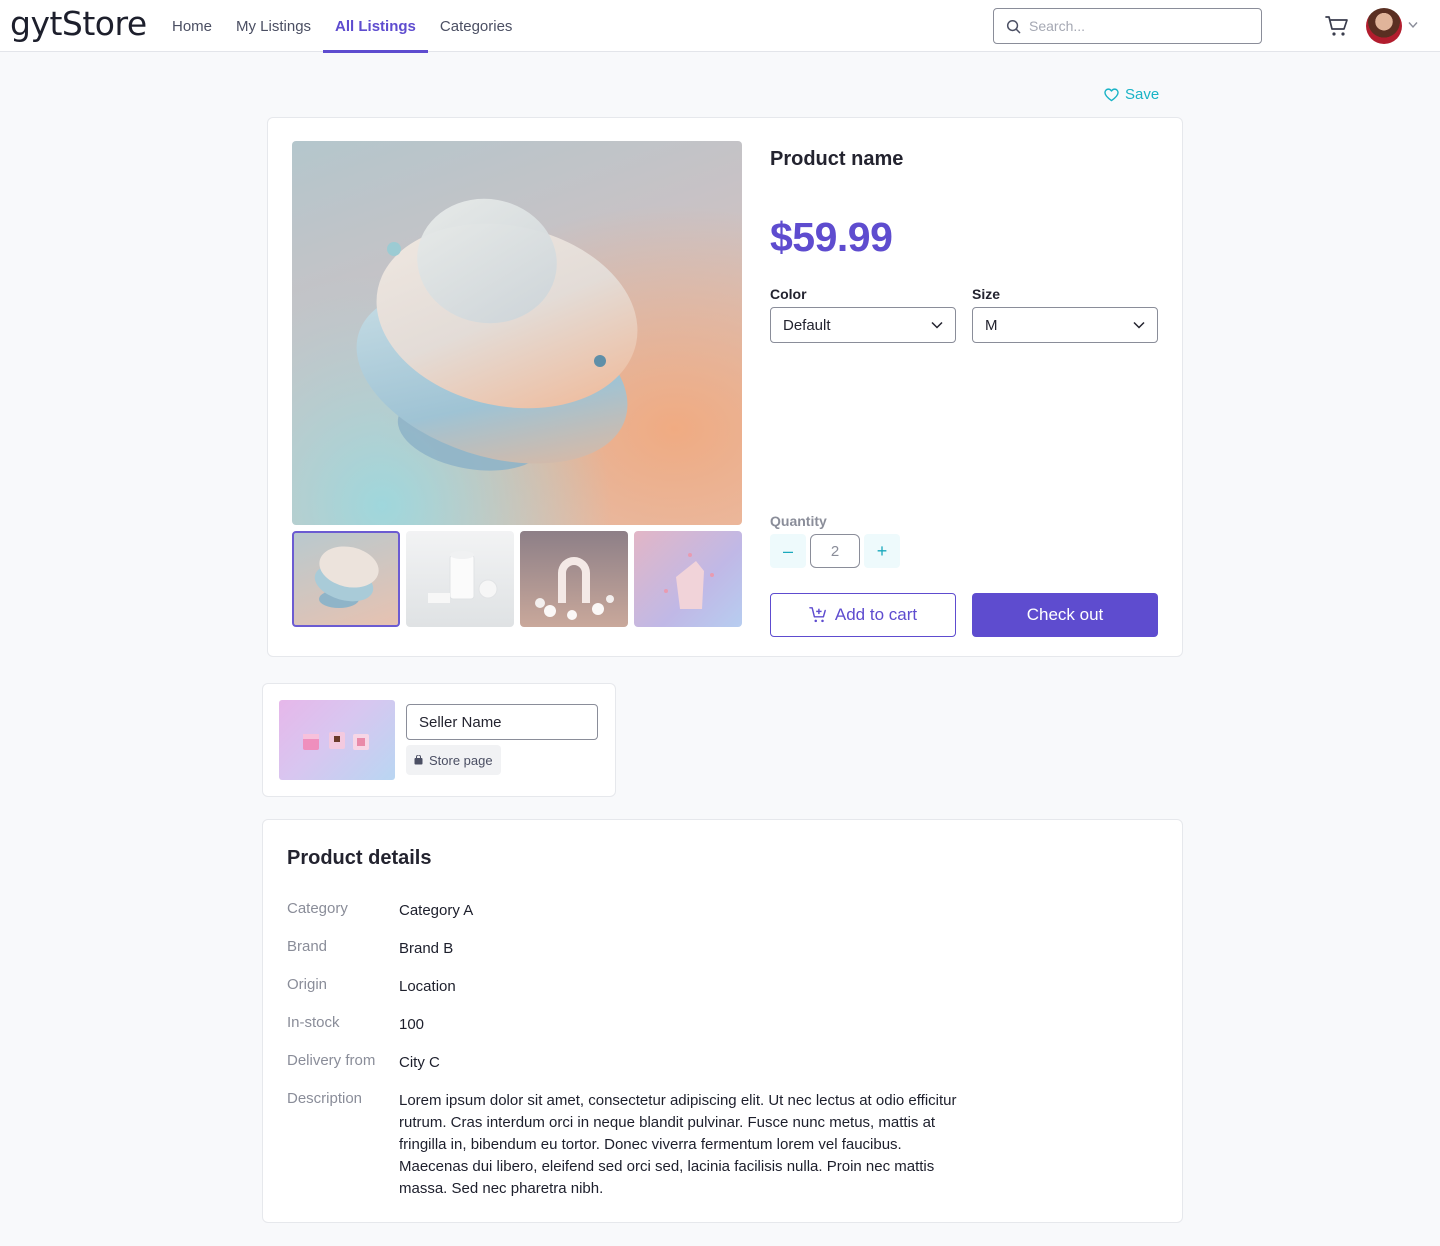  I want to click on search-input, so click(1139, 26).